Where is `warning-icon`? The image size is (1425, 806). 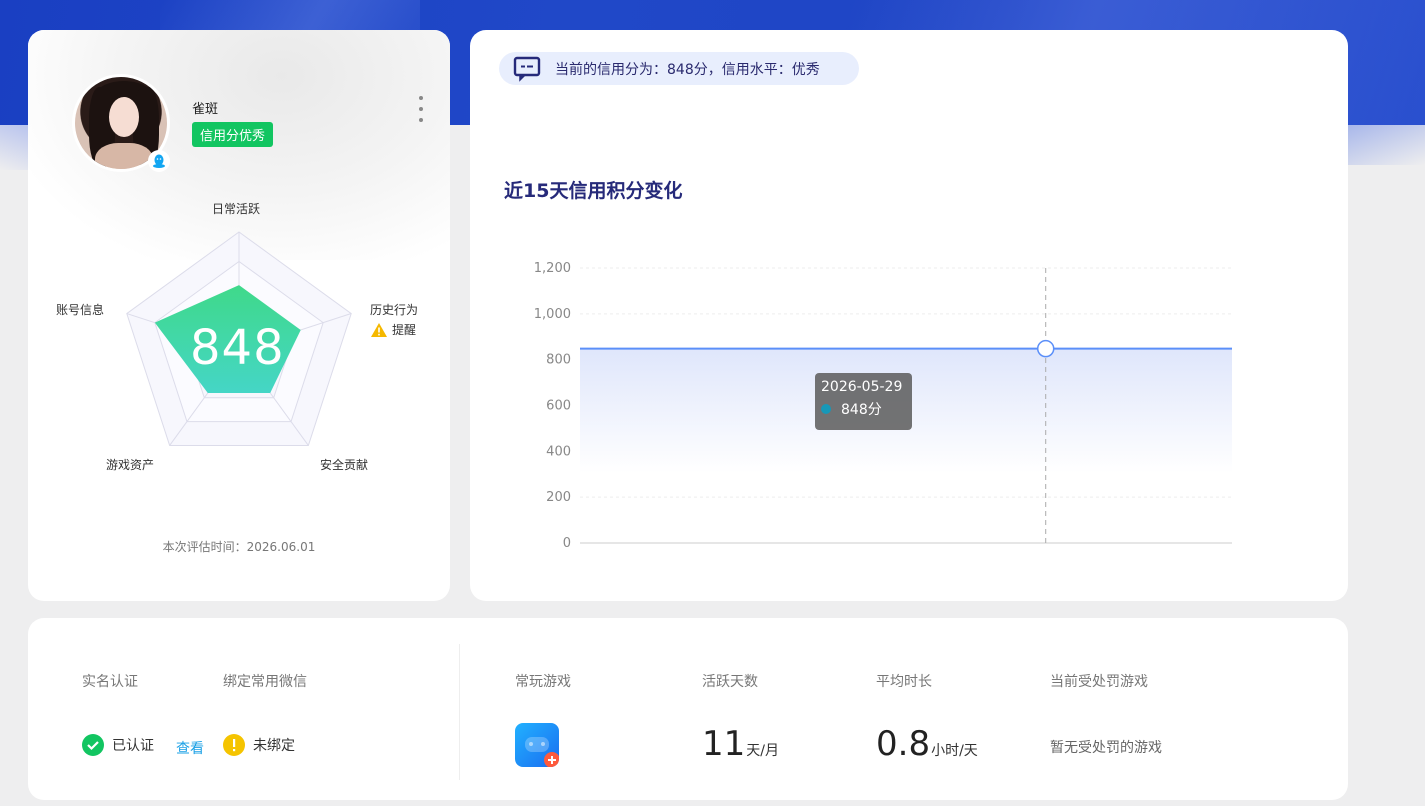
warning-icon is located at coordinates (379, 329).